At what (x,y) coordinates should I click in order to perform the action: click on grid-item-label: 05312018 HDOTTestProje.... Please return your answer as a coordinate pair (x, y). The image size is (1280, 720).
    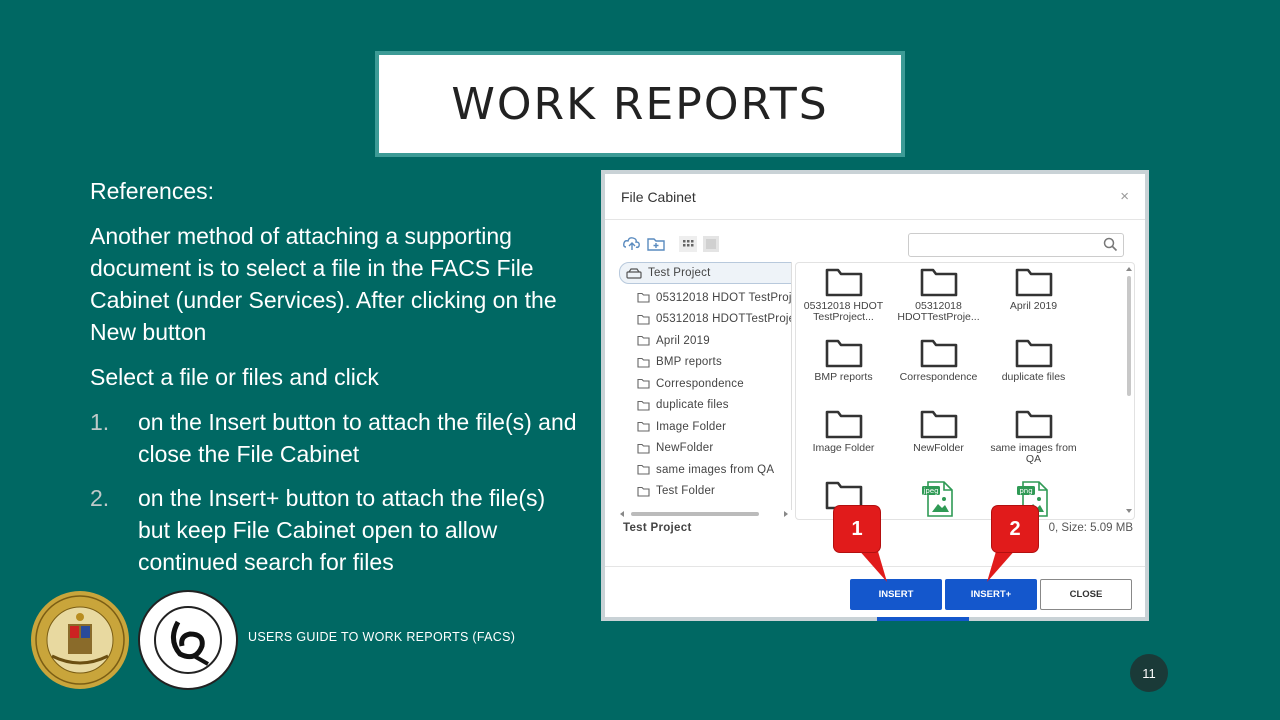
    Looking at the image, I should click on (938, 311).